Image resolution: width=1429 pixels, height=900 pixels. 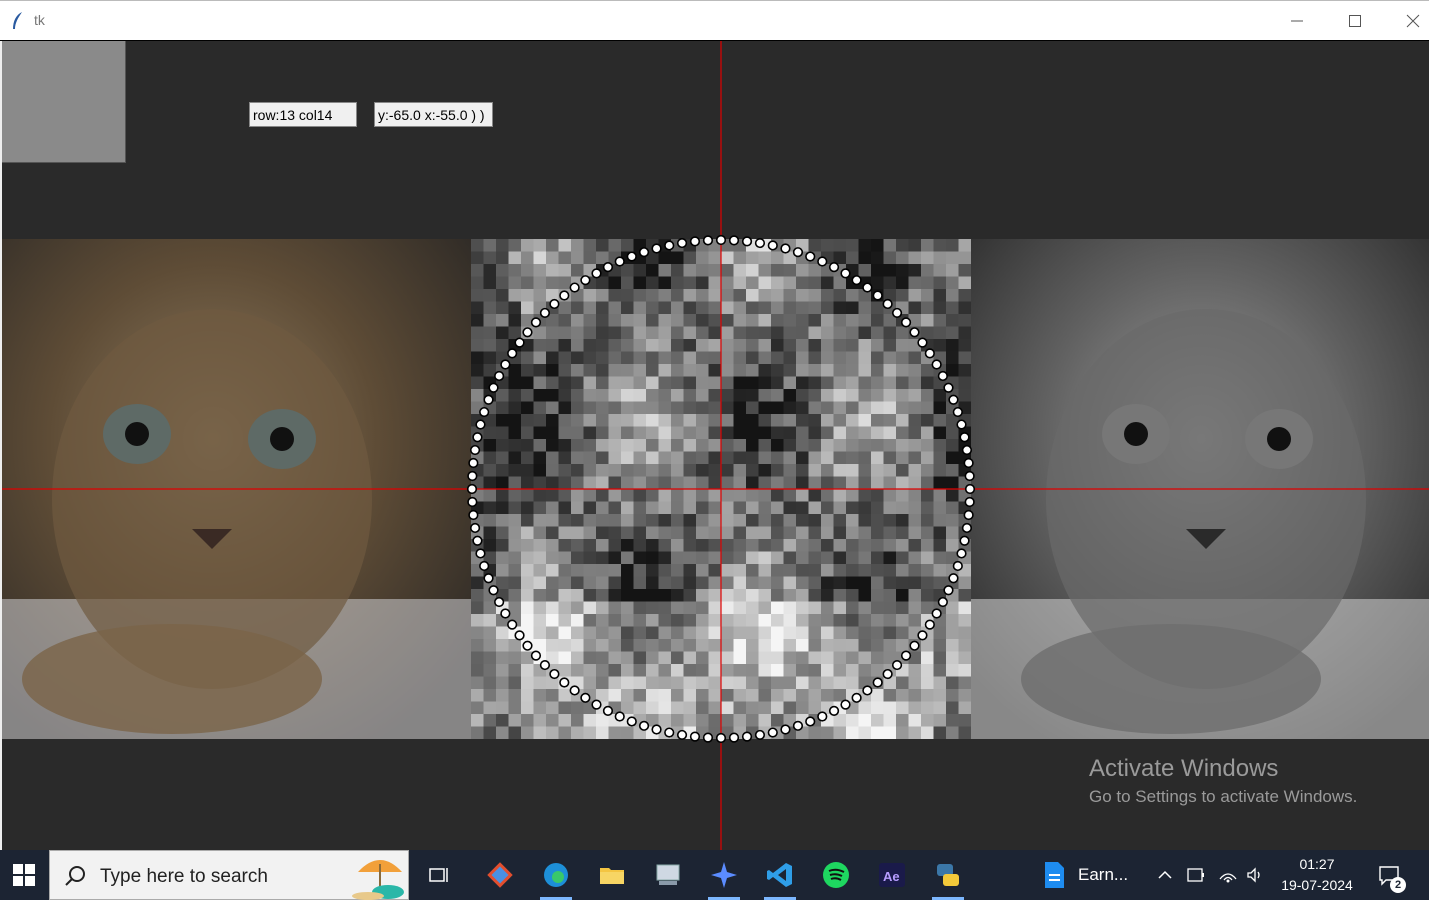 I want to click on folder-icon, so click(x=612, y=876).